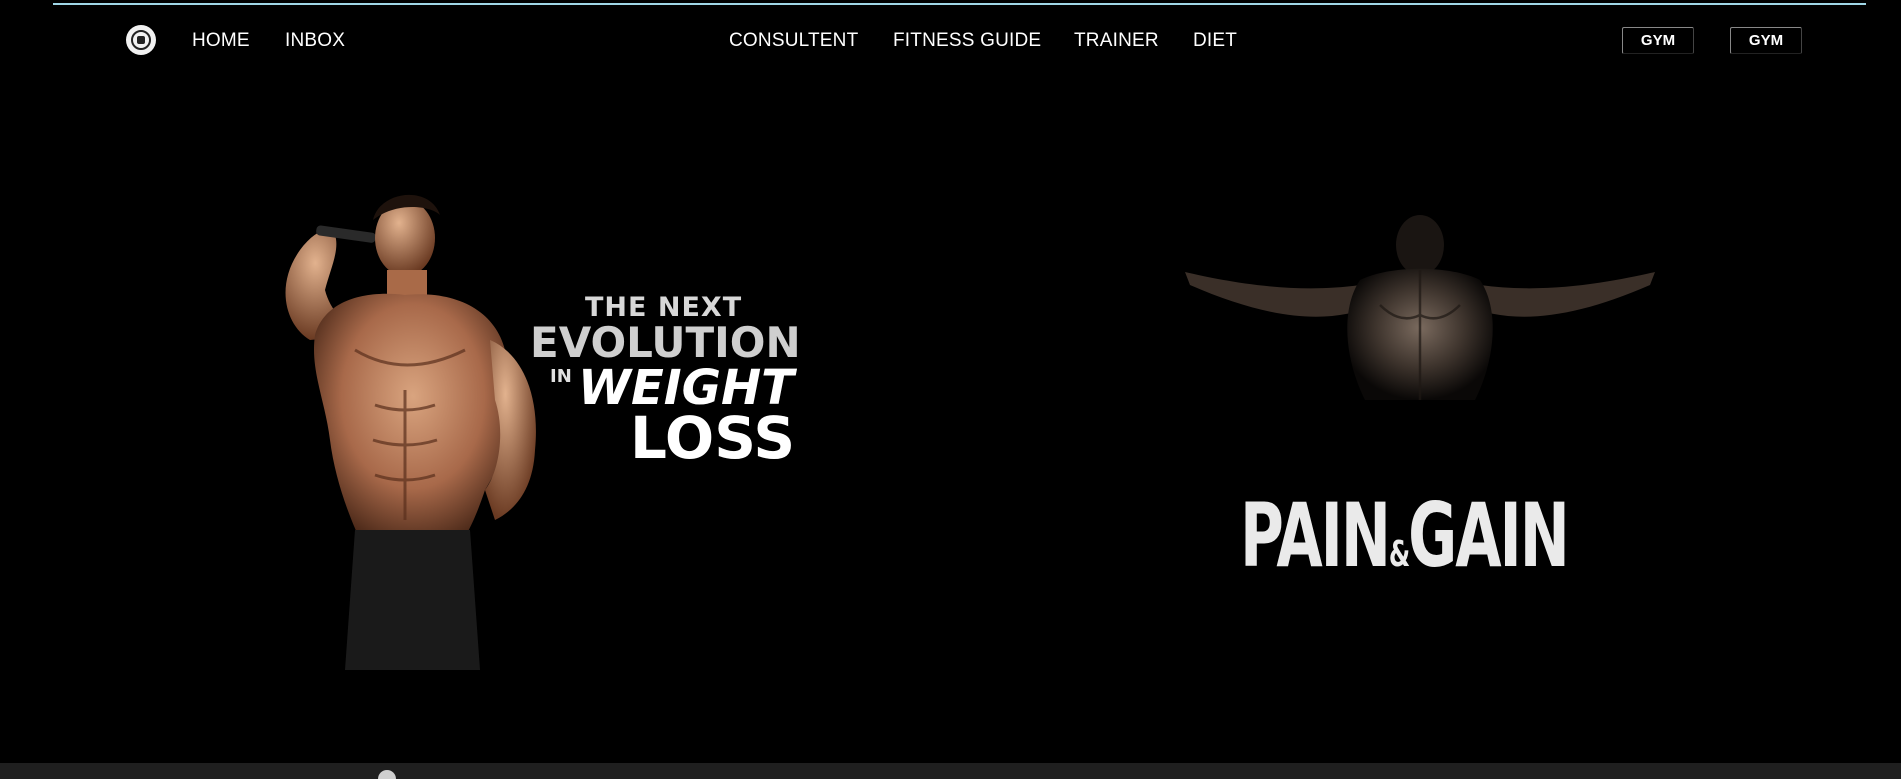 This screenshot has height=779, width=1901. I want to click on nav-trainer-link: TRAINER, so click(1116, 41).